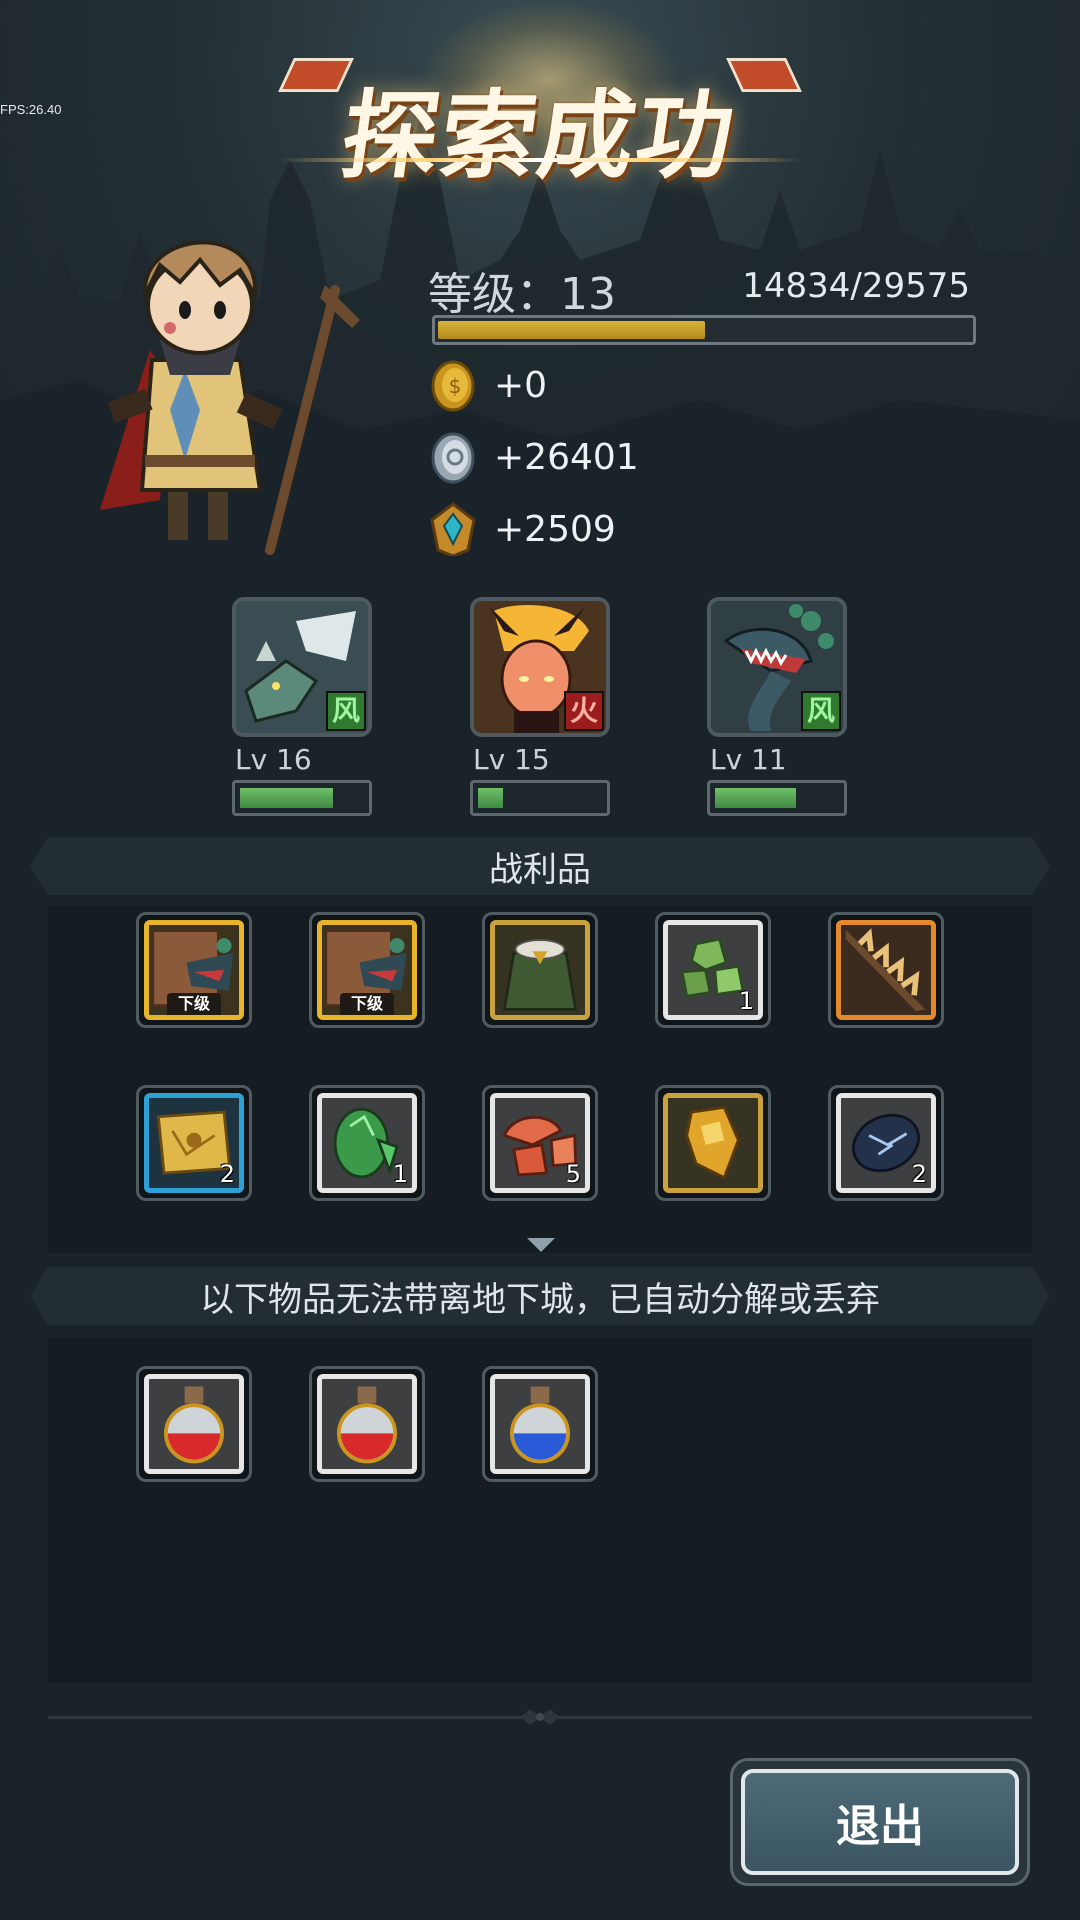 Image resolution: width=1080 pixels, height=1920 pixels. Describe the element at coordinates (566, 457) in the screenshot. I see `reward-silver-value: +26401` at that location.